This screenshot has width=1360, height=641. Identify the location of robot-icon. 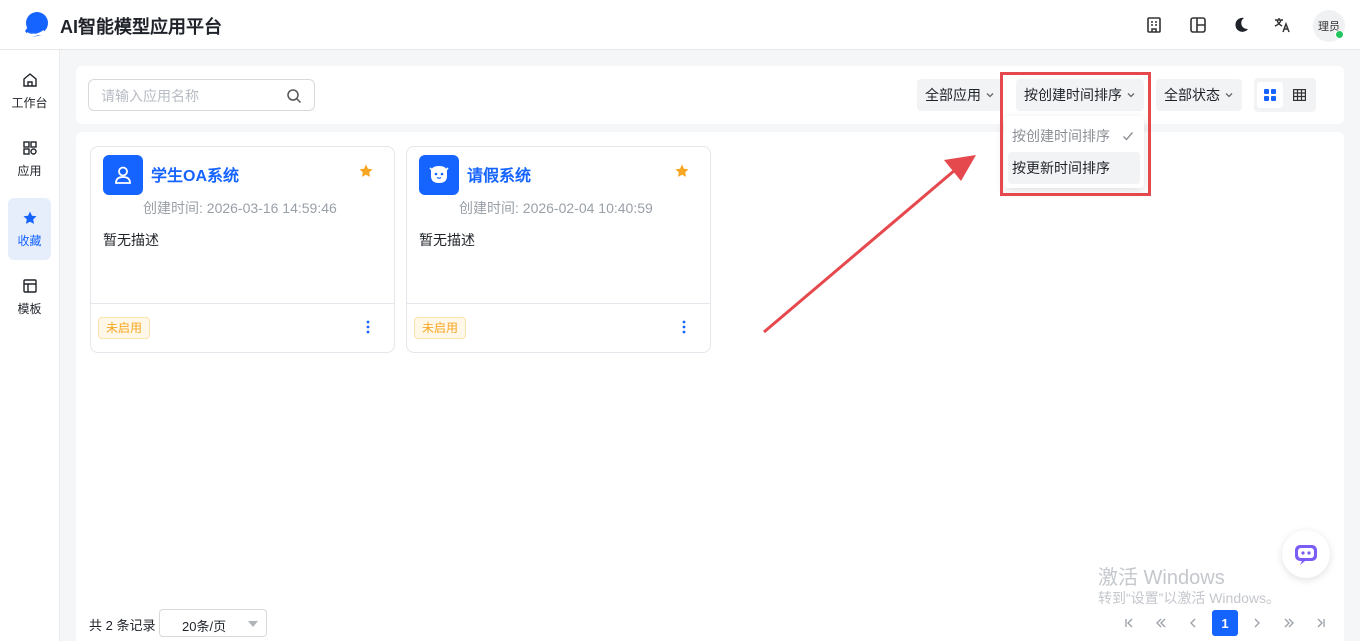
(1306, 555).